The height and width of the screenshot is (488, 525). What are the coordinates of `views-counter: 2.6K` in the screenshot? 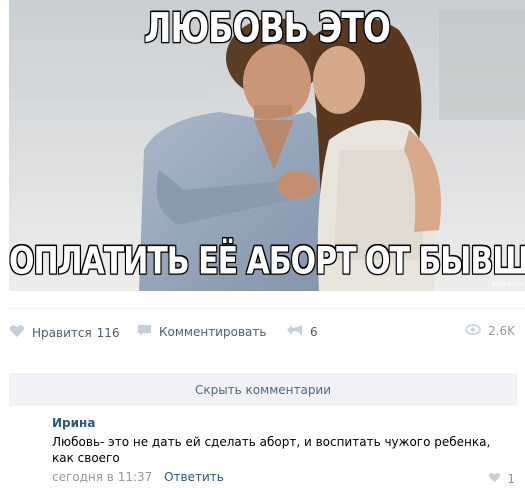 It's located at (490, 331).